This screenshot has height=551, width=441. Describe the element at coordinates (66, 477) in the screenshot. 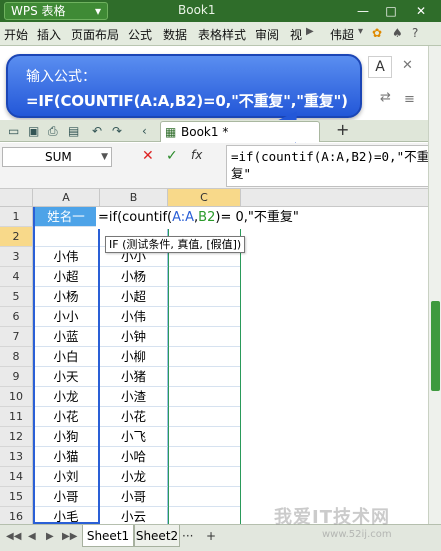

I see `table-cell: 小刘` at that location.